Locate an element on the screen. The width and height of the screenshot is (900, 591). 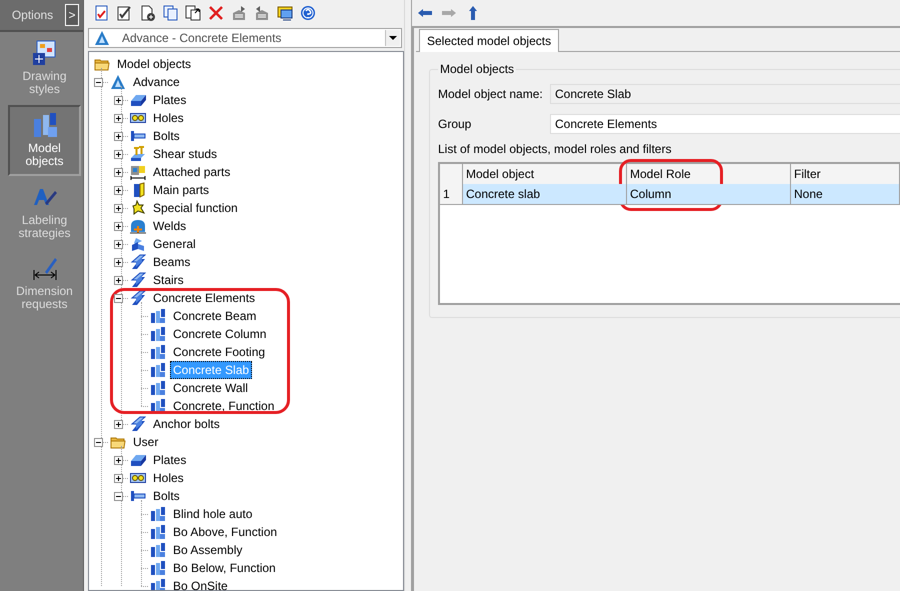
tree-item: Advance is located at coordinates (156, 82).